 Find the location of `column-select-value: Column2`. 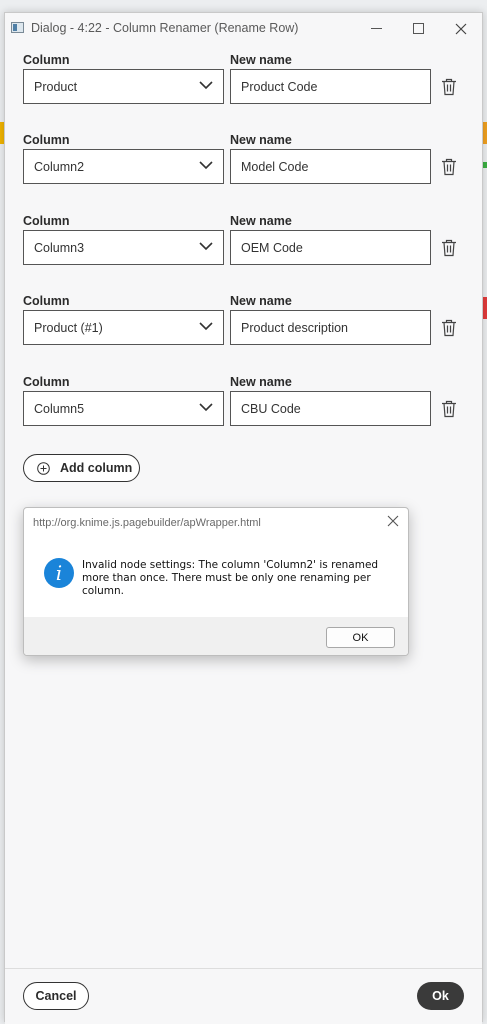

column-select-value: Column2 is located at coordinates (59, 166).